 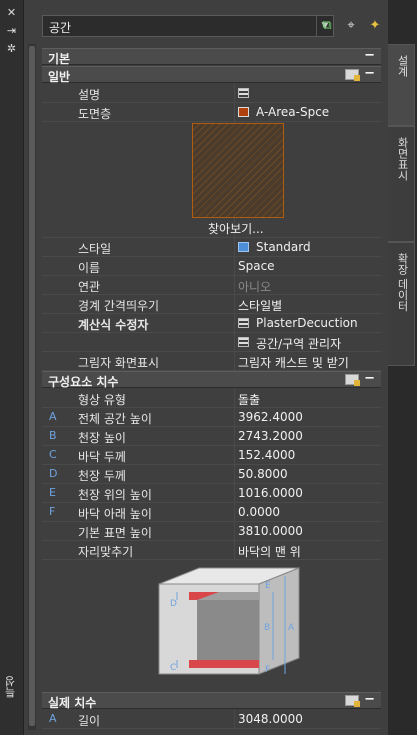 What do you see at coordinates (243, 112) in the screenshot?
I see `layer-color-icon` at bounding box center [243, 112].